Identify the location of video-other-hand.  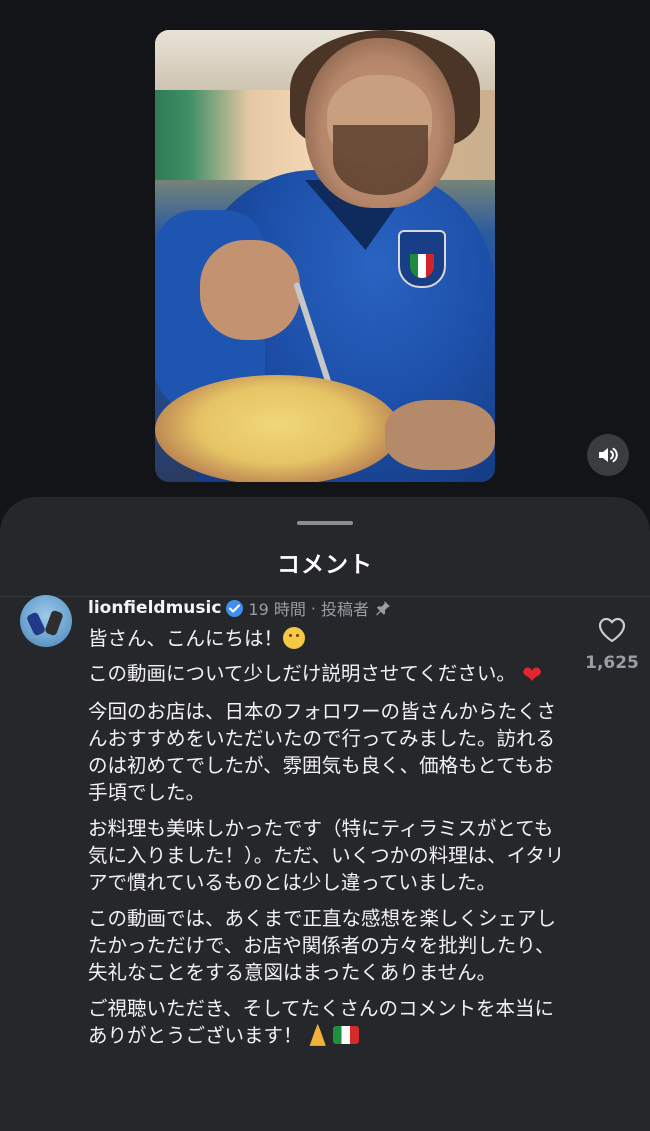
(440, 435).